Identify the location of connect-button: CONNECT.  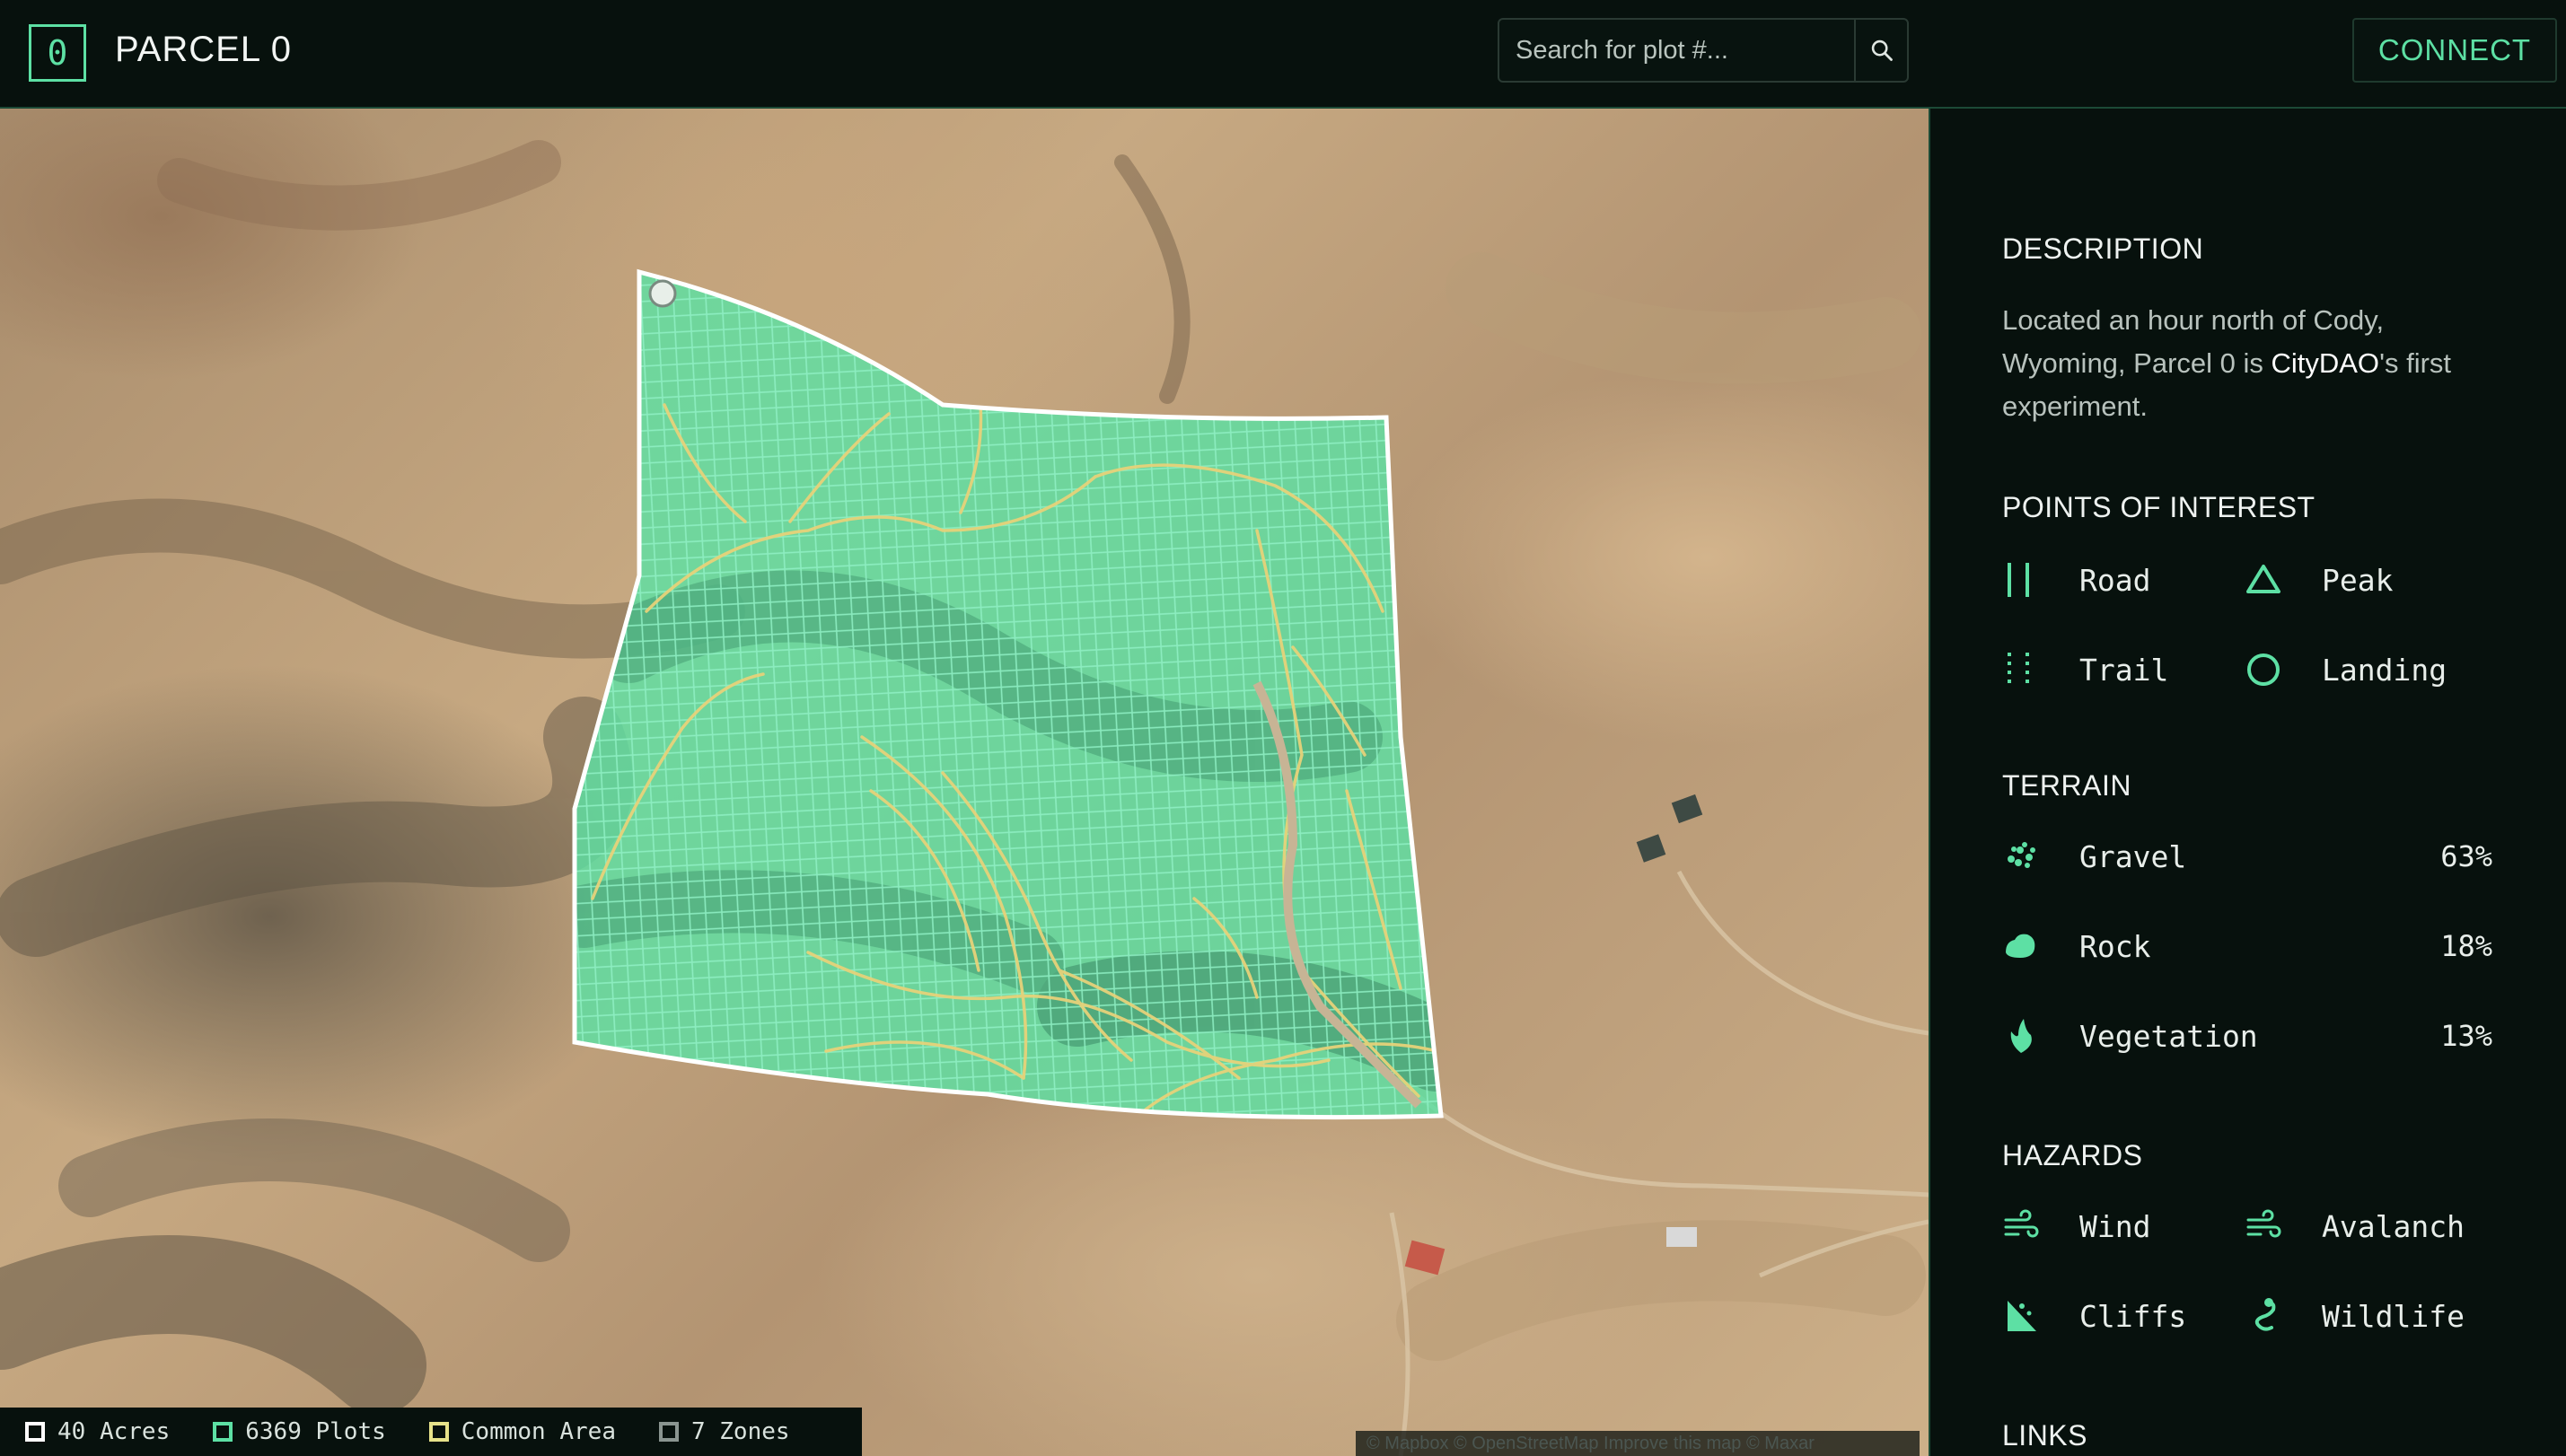
(2454, 51).